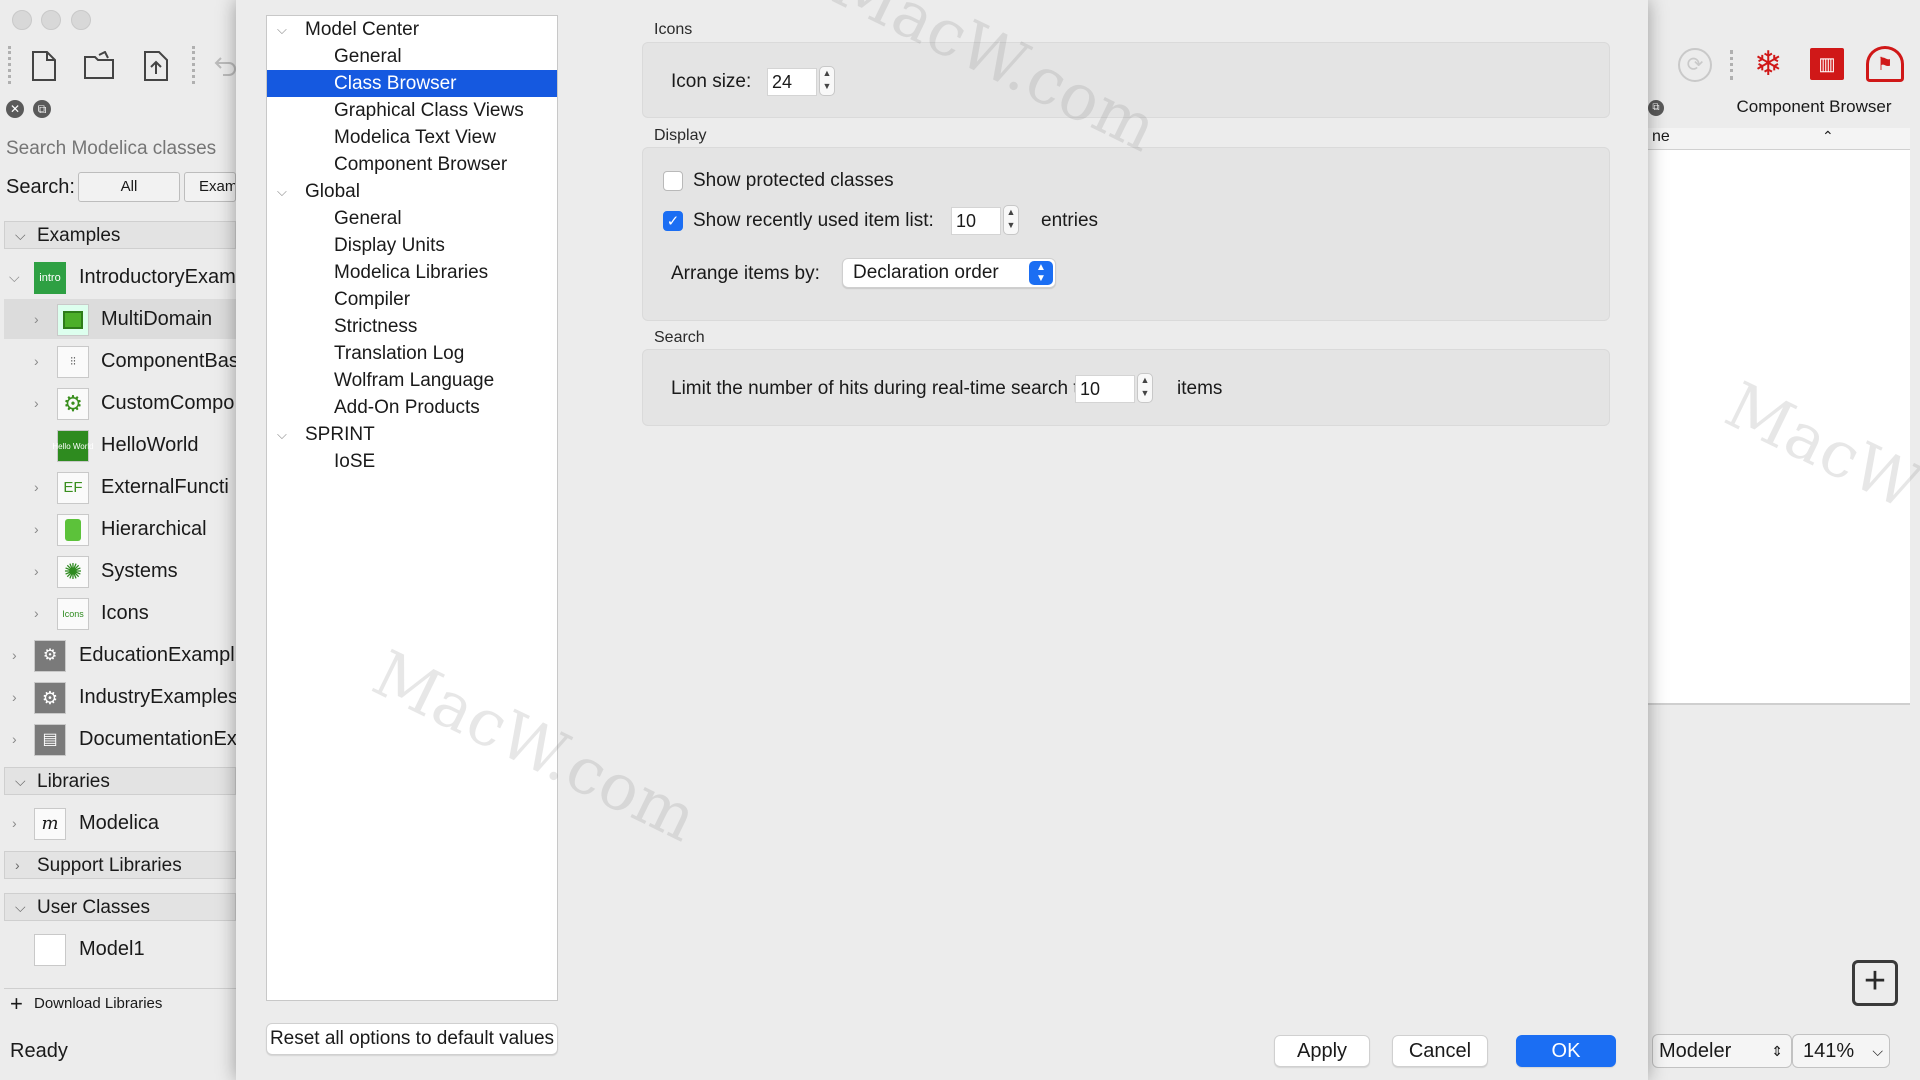 The image size is (1920, 1080). I want to click on zoom-window-button, so click(81, 20).